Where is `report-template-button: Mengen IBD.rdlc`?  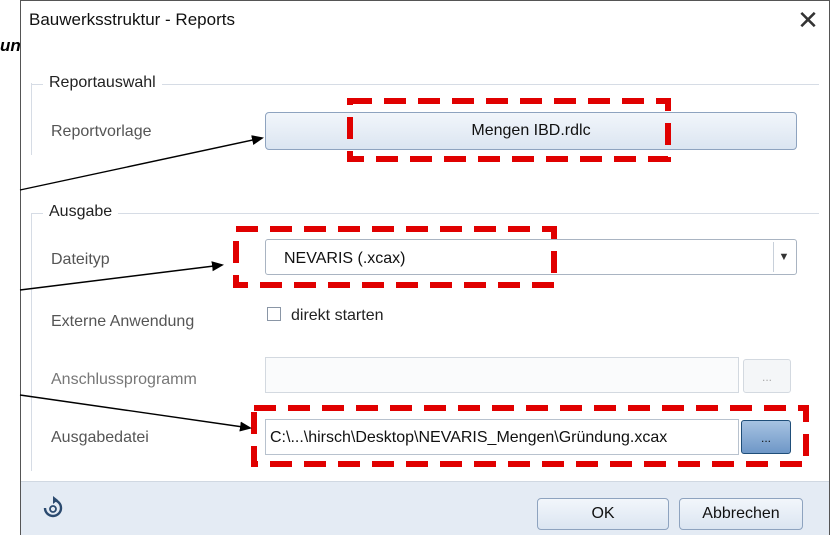 report-template-button: Mengen IBD.rdlc is located at coordinates (531, 131).